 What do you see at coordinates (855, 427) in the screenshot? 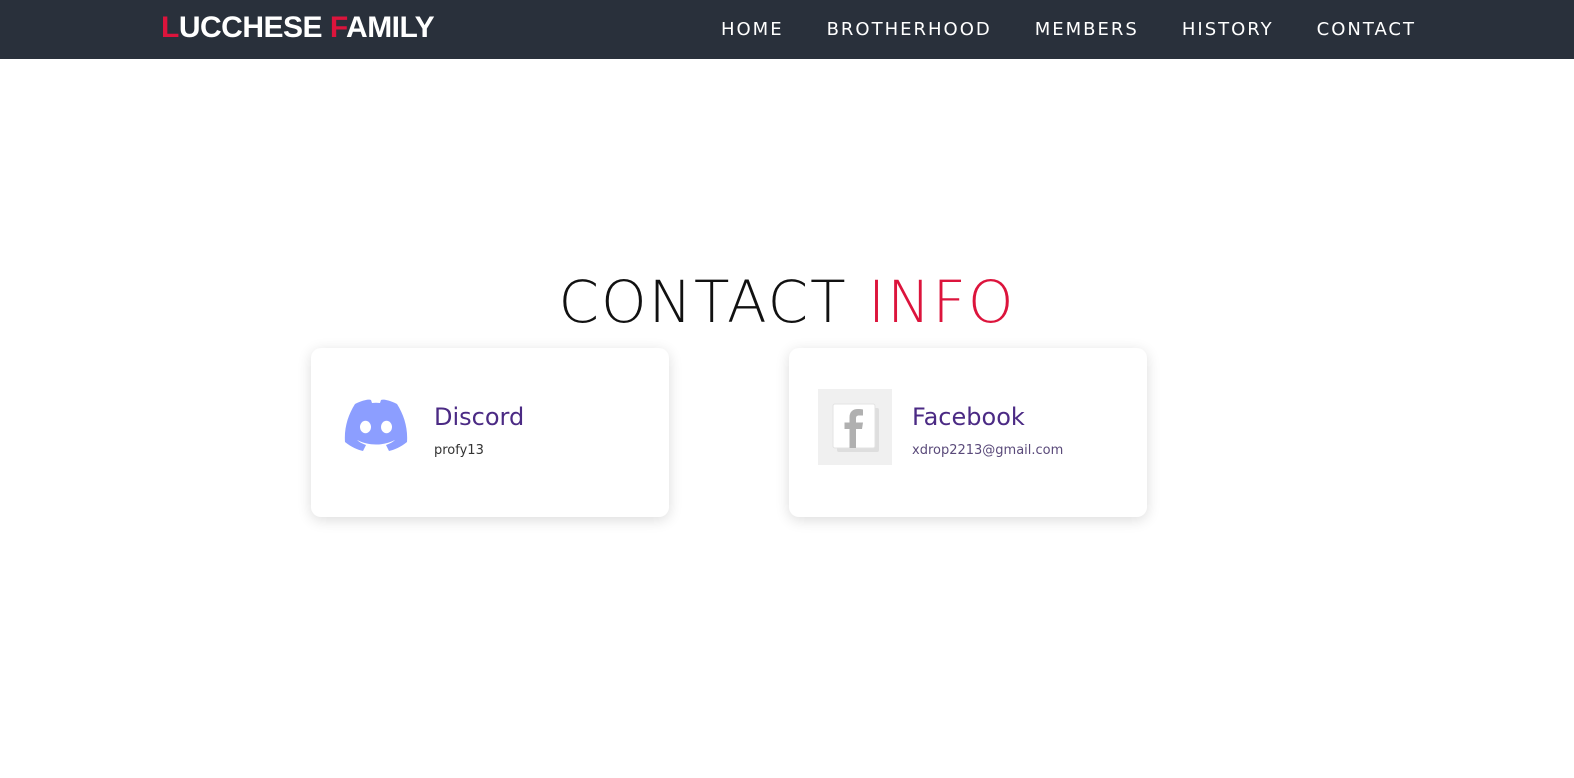
I see `facebook-icon` at bounding box center [855, 427].